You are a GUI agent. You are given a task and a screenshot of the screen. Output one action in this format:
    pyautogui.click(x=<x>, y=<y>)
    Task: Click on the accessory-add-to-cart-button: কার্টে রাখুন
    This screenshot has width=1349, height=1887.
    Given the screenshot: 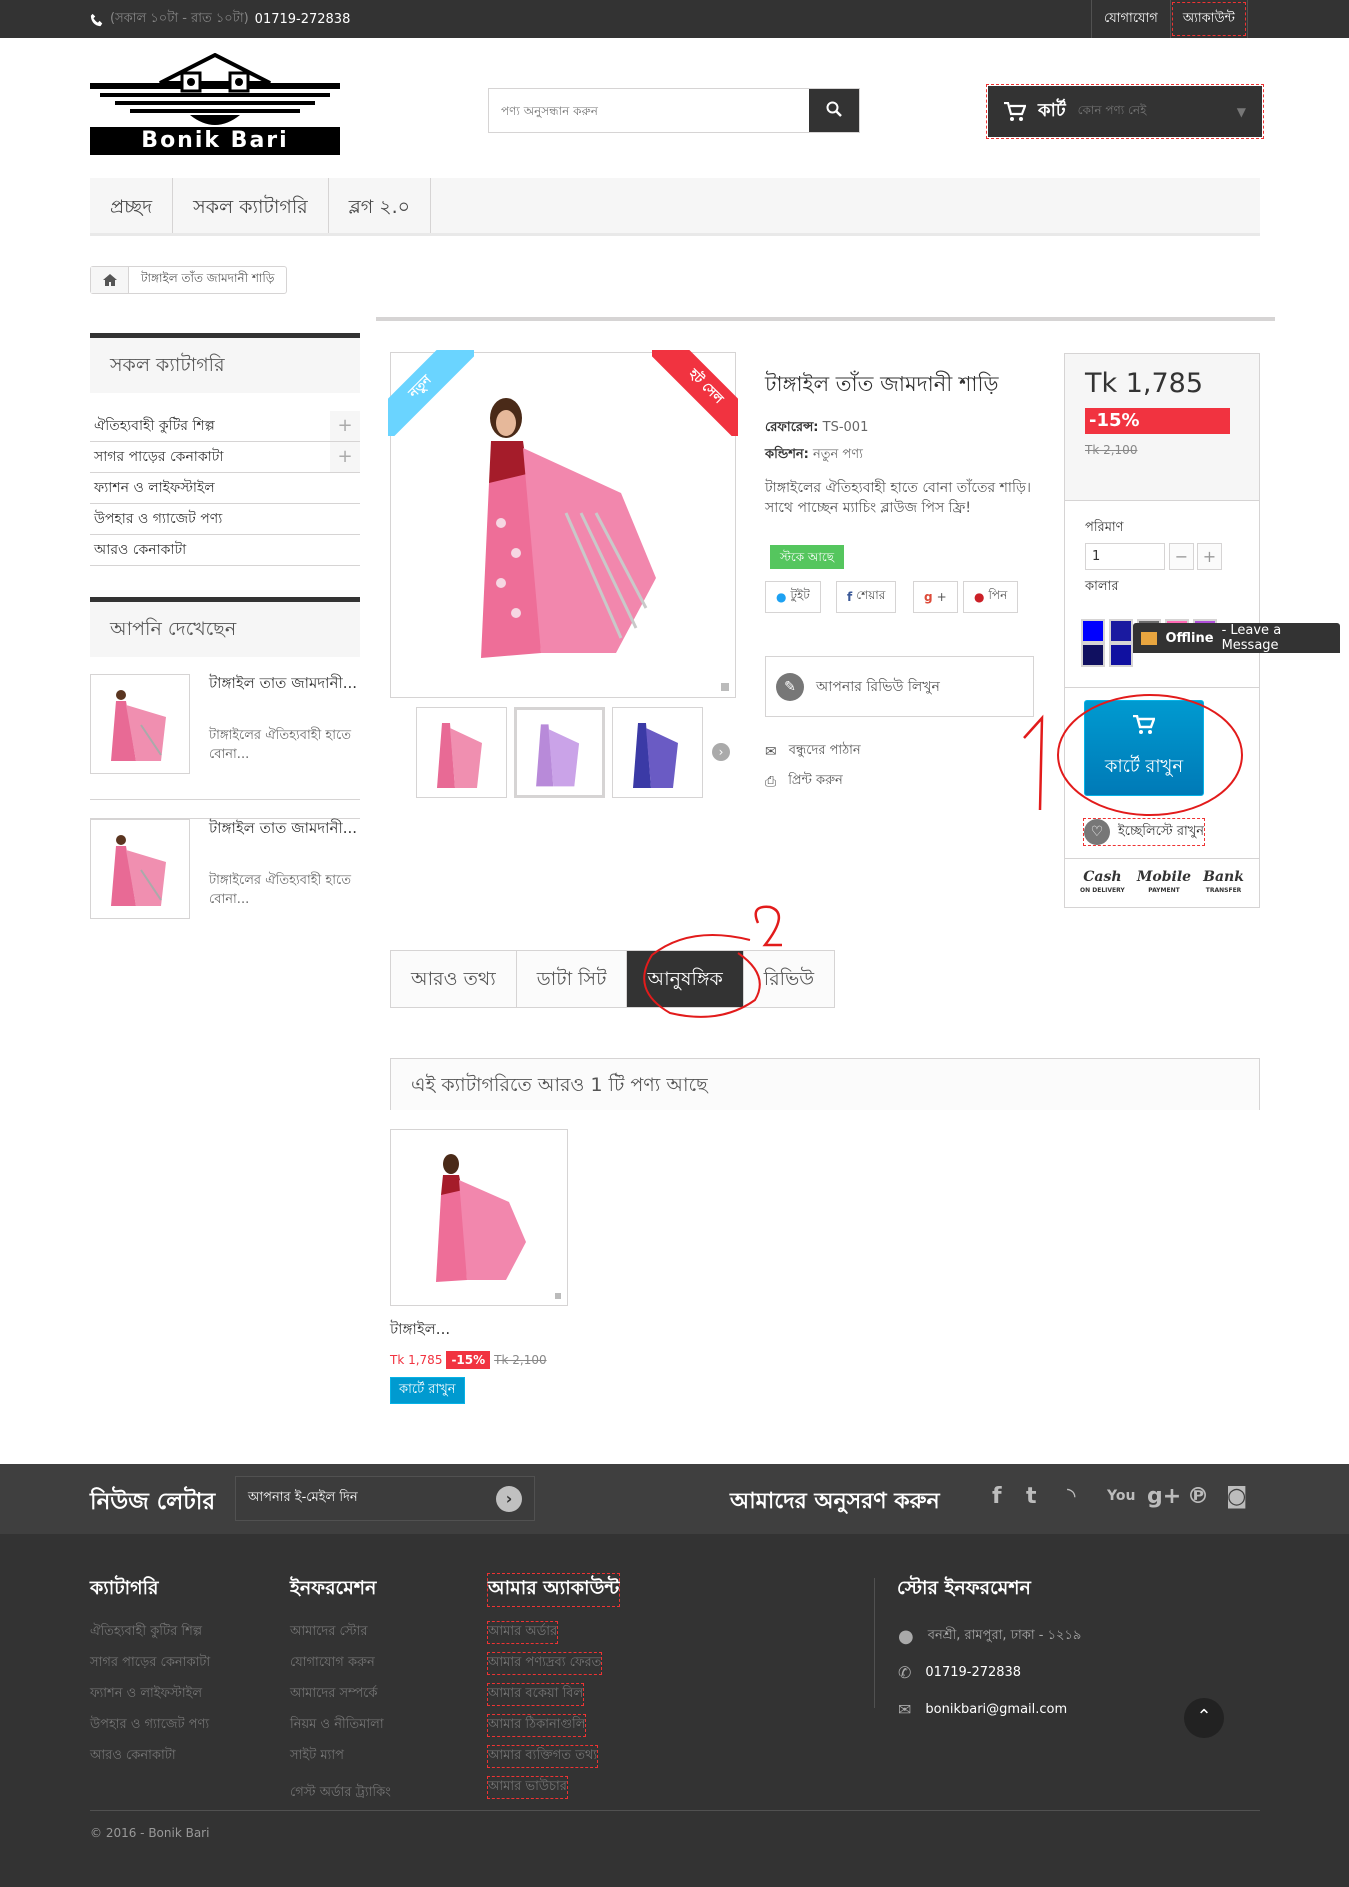 What is the action you would take?
    pyautogui.click(x=427, y=1390)
    